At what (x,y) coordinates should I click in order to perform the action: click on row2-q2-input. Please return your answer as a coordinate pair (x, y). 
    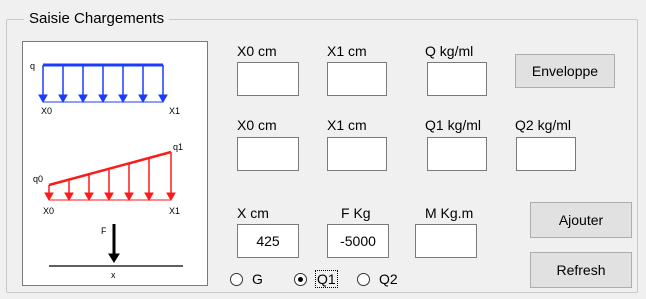
    Looking at the image, I should click on (546, 154).